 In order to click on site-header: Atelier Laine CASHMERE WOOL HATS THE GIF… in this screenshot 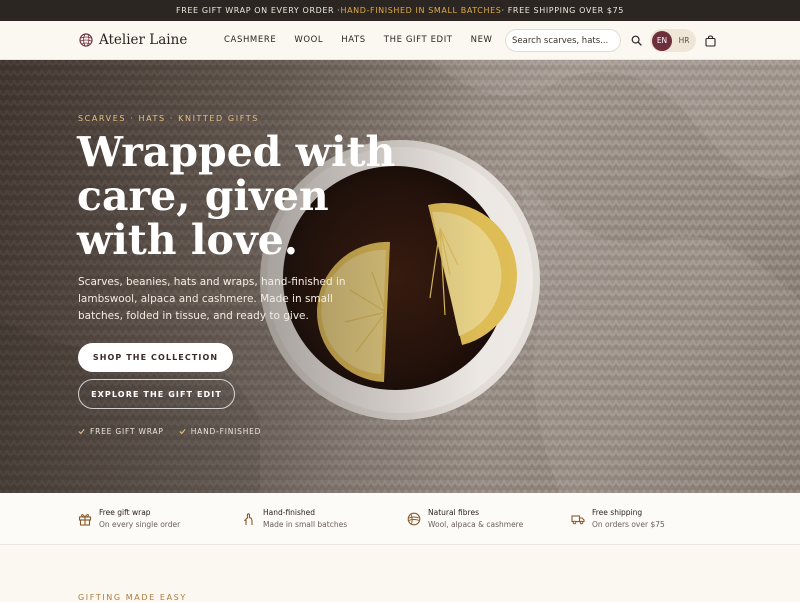, I will do `click(400, 40)`.